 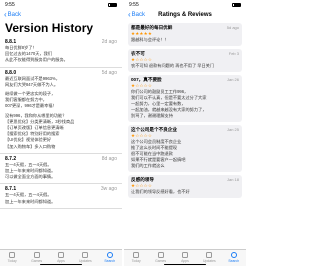 I want to click on nav-bar: ‹ Back, so click(x=61, y=14).